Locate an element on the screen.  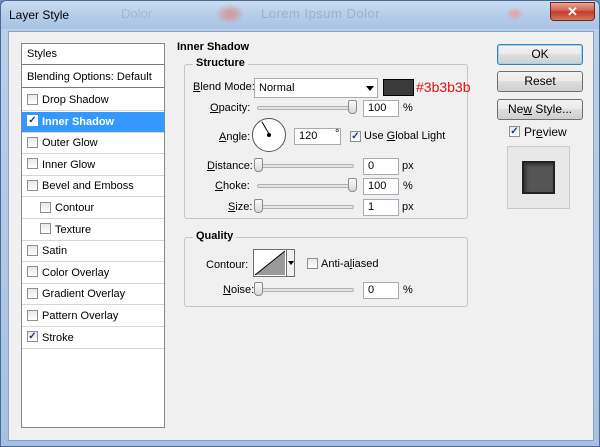
distance-label: Distance: is located at coordinates (230, 166).